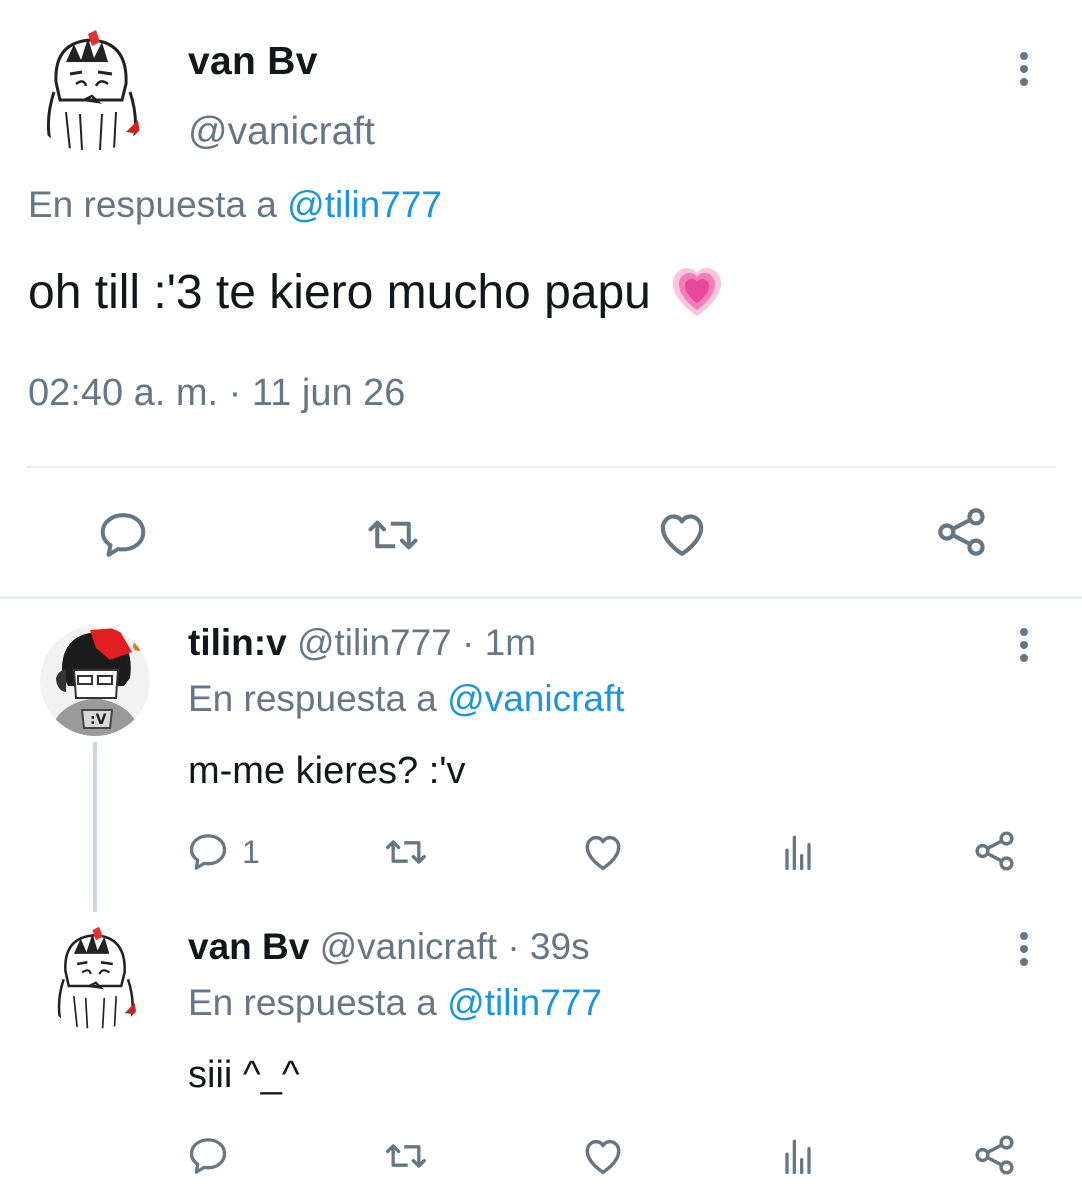 This screenshot has width=1082, height=1200. I want to click on user-handle: @tilin777, so click(374, 642).